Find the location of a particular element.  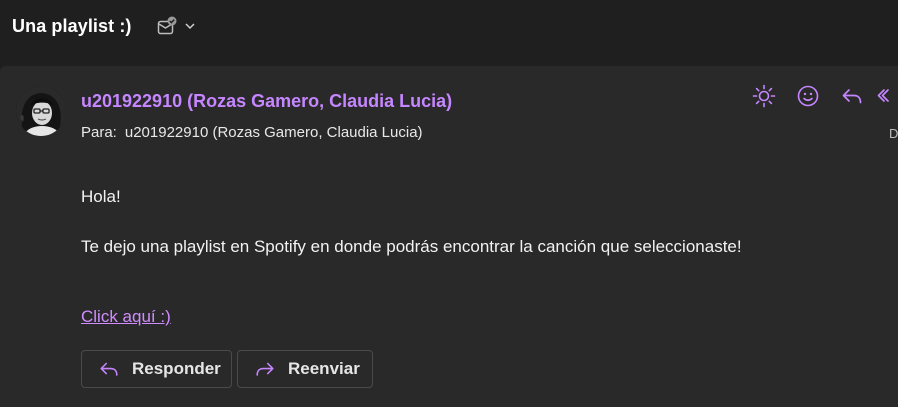

forward-button-label: Reenviar is located at coordinates (324, 368).